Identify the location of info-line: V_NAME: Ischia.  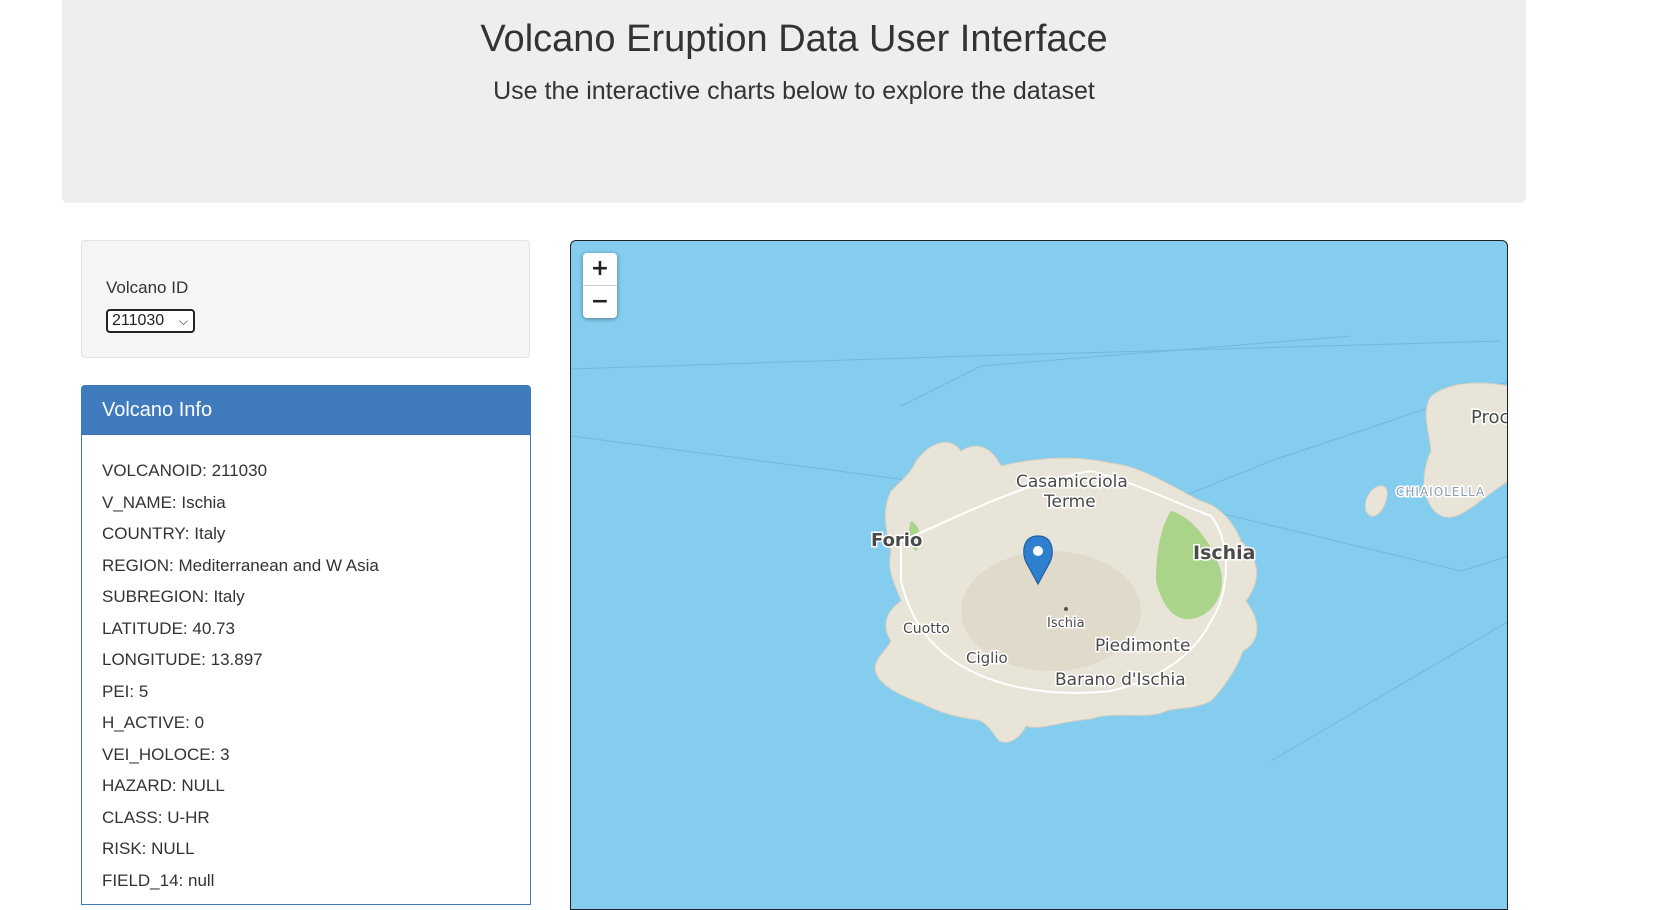
(164, 502).